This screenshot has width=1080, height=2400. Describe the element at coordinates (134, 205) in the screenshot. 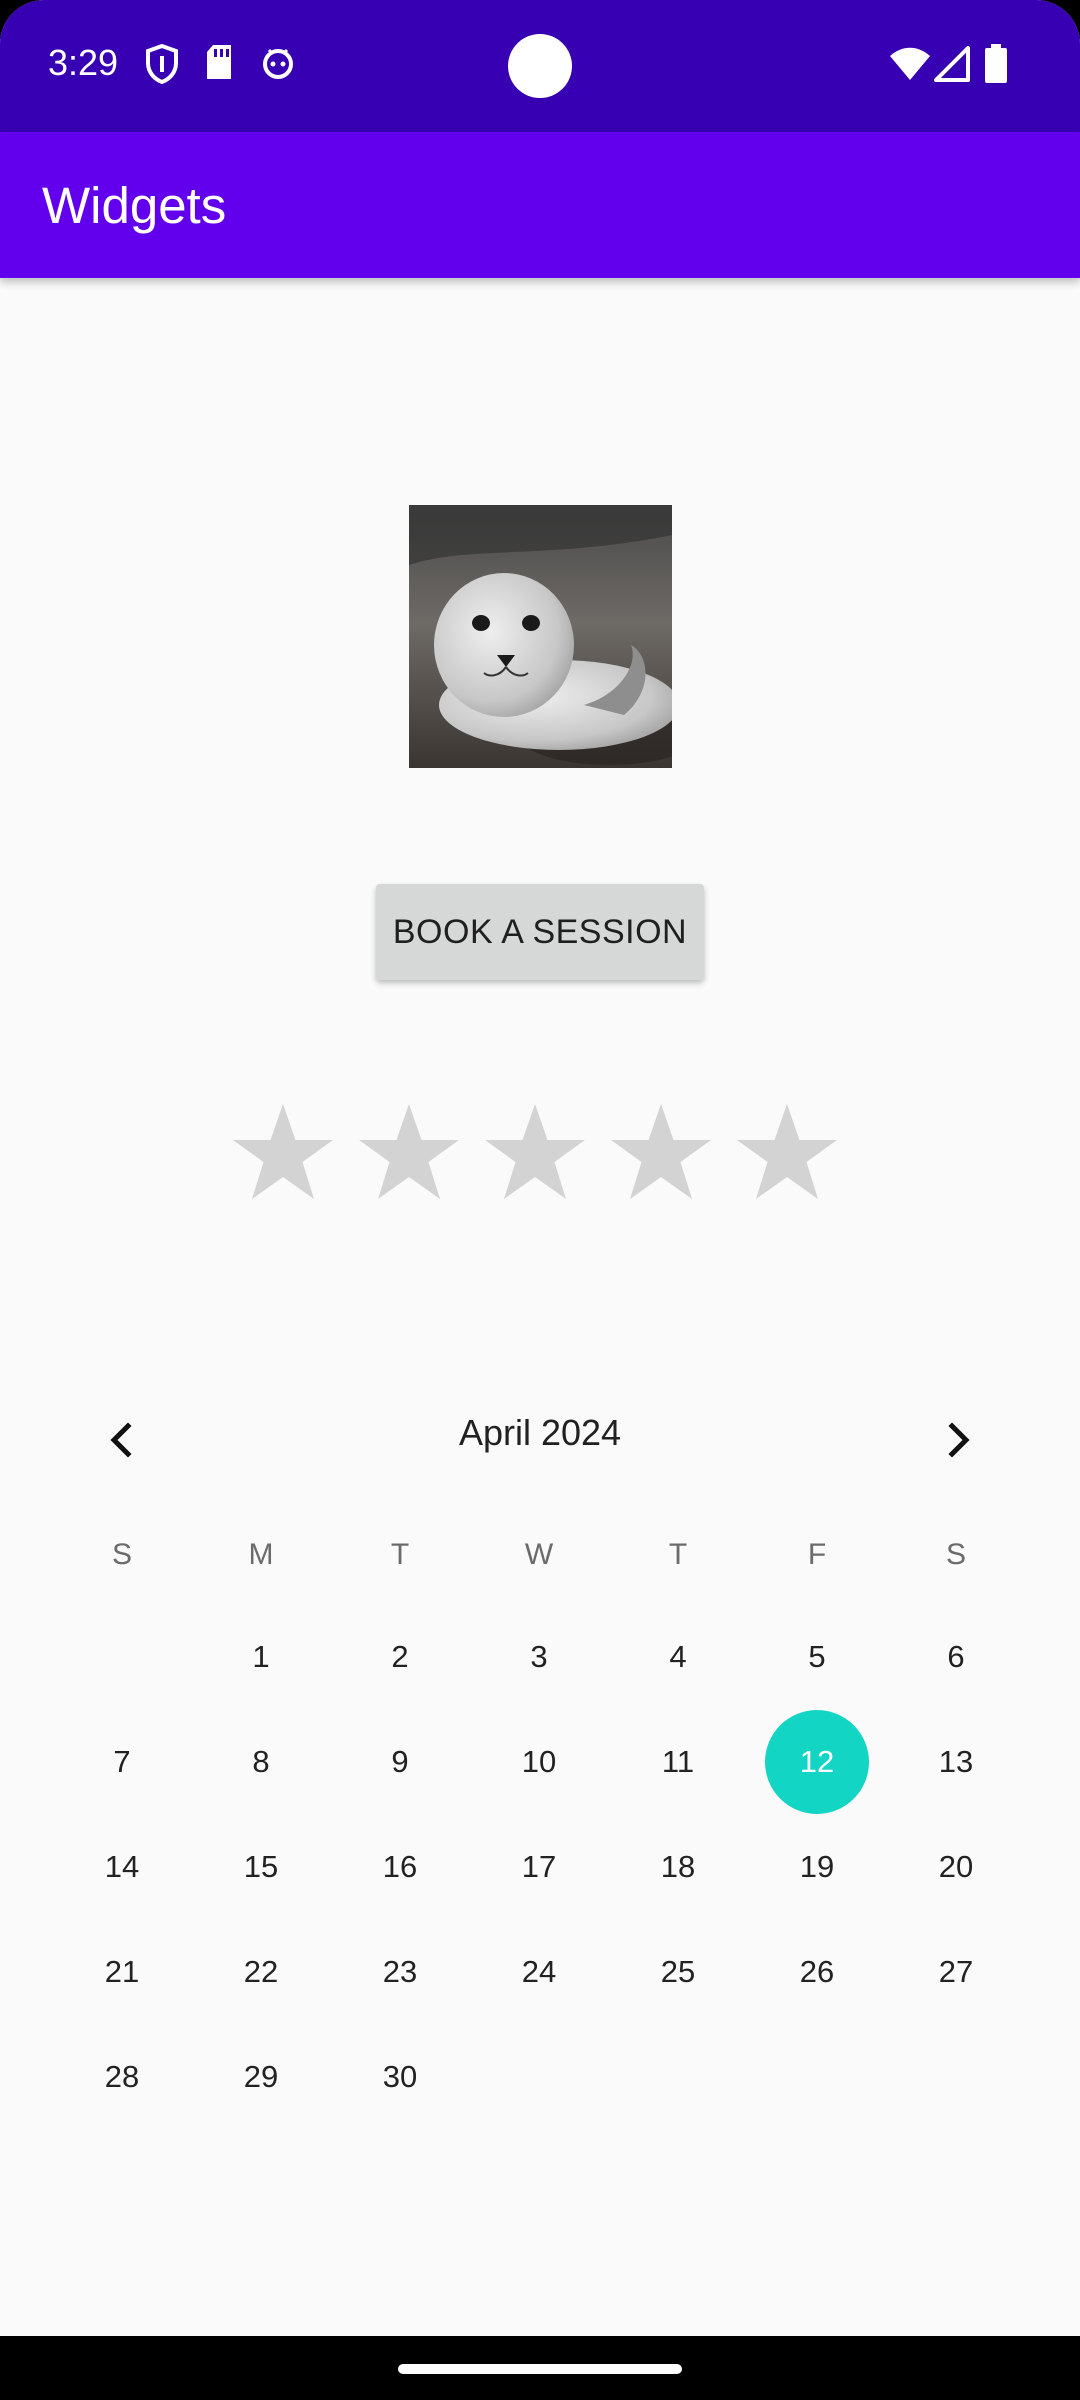

I see `app-title: Widgets` at that location.